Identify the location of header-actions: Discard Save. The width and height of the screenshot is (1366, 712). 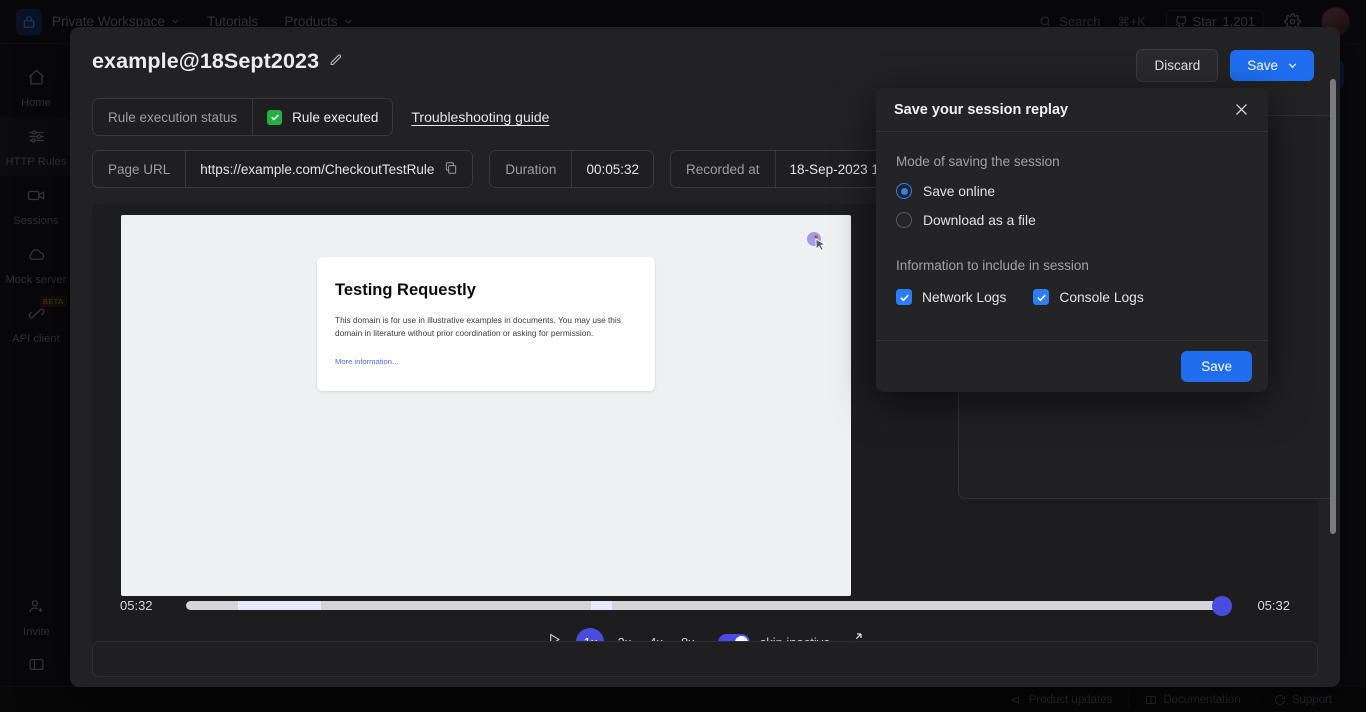
(1225, 65).